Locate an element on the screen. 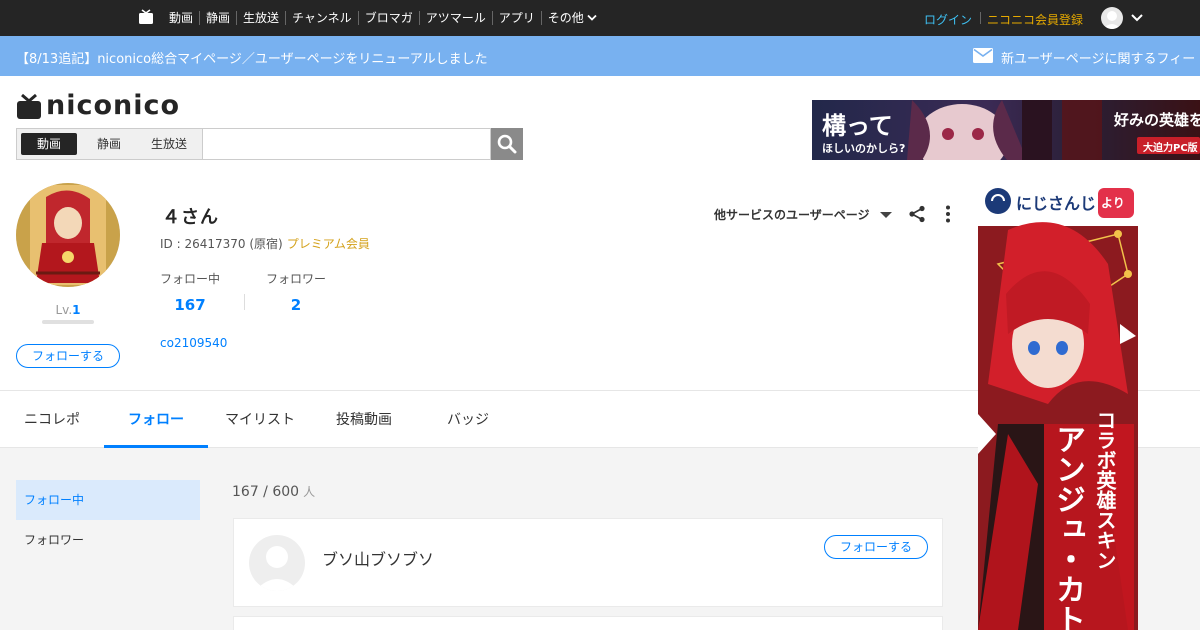  feedback-link: 新ユーザーページに関するフィー is located at coordinates (1098, 57).